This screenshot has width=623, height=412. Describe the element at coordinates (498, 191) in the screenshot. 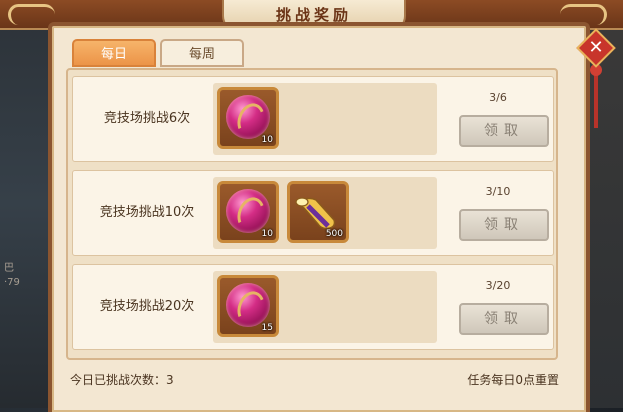

I see `task-progress: 3/10` at that location.